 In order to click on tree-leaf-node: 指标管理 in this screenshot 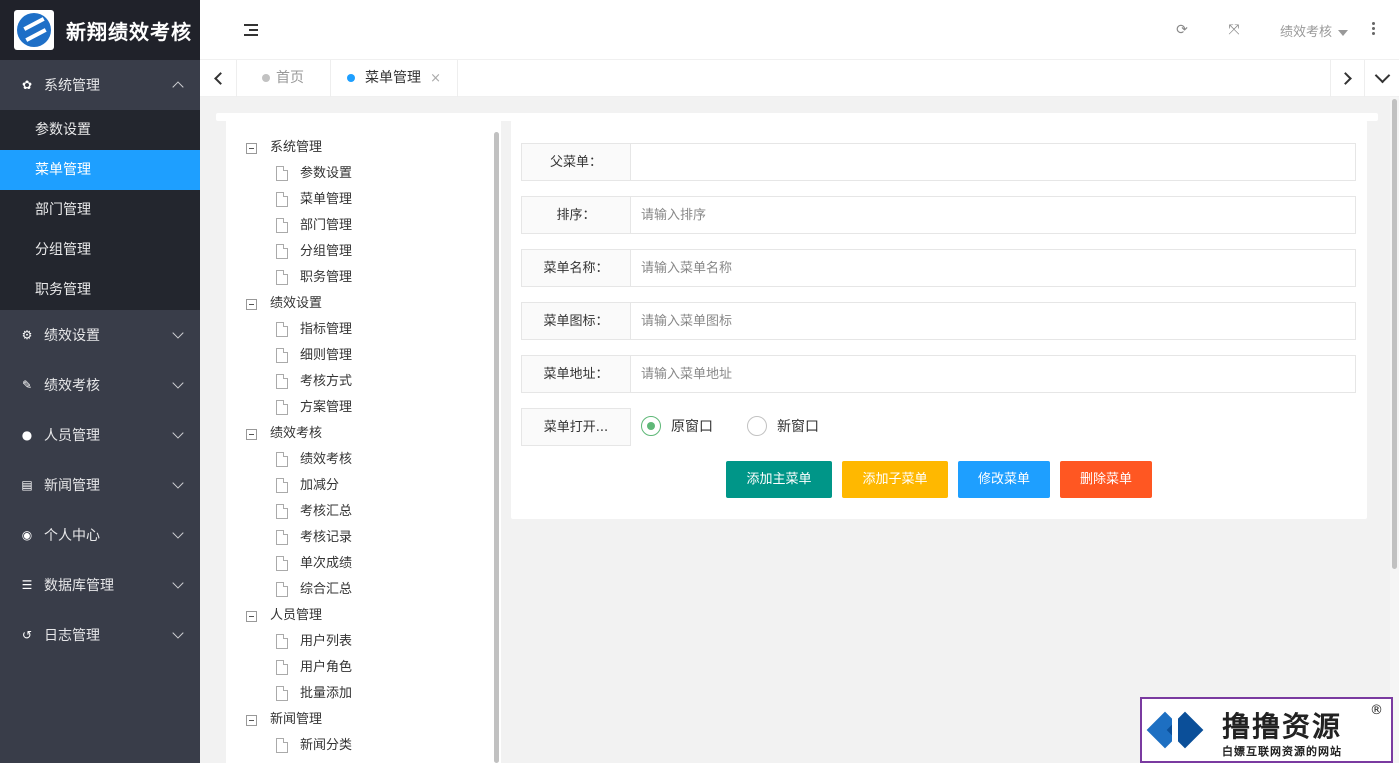, I will do `click(314, 330)`.